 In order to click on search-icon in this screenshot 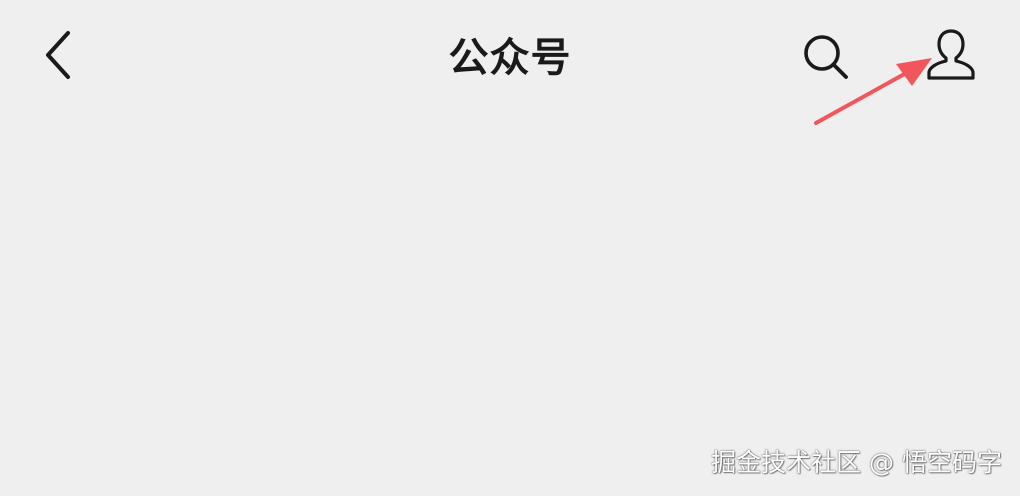, I will do `click(826, 57)`.